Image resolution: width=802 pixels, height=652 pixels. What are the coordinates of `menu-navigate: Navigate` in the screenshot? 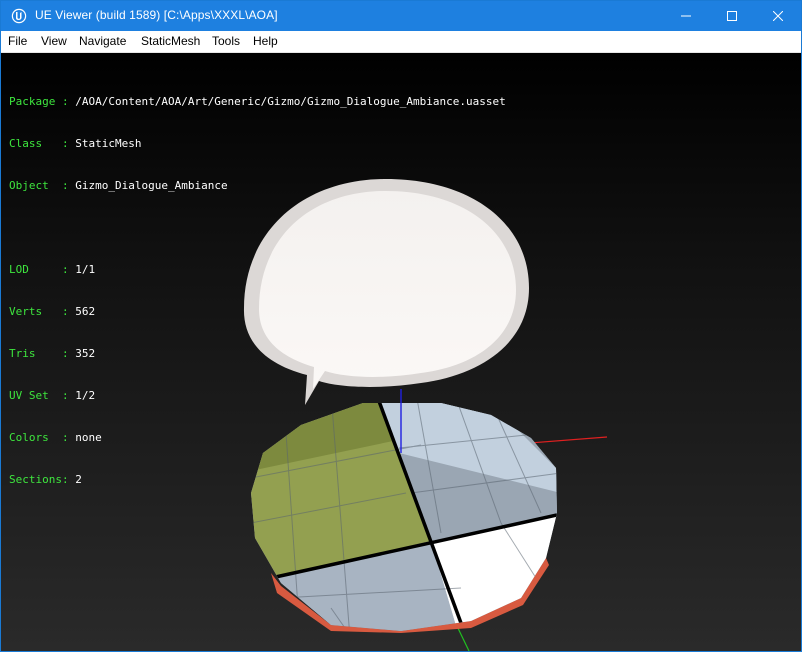 It's located at (102, 41).